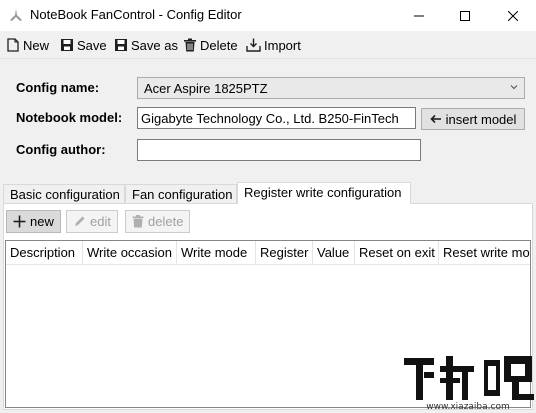 This screenshot has height=413, width=536. What do you see at coordinates (484, 253) in the screenshot?
I see `column-header-reset-write-mode: Reset write mod` at bounding box center [484, 253].